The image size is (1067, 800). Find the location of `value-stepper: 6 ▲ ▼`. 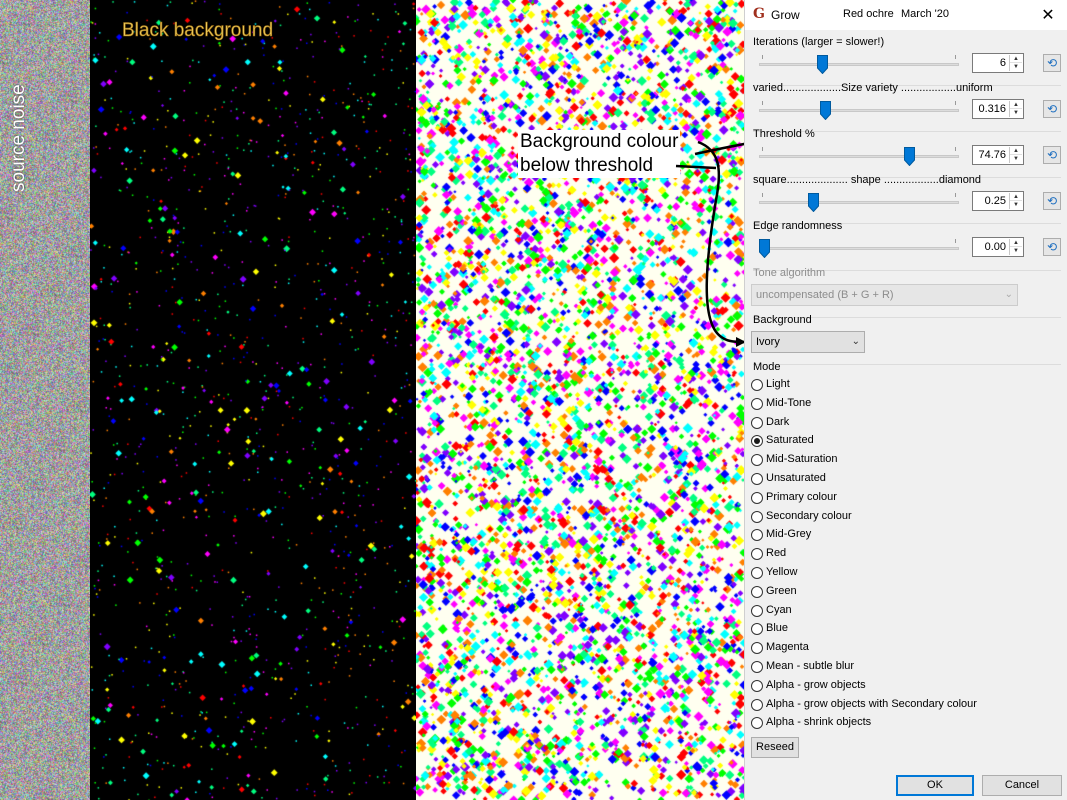

value-stepper: 6 ▲ ▼ is located at coordinates (998, 63).